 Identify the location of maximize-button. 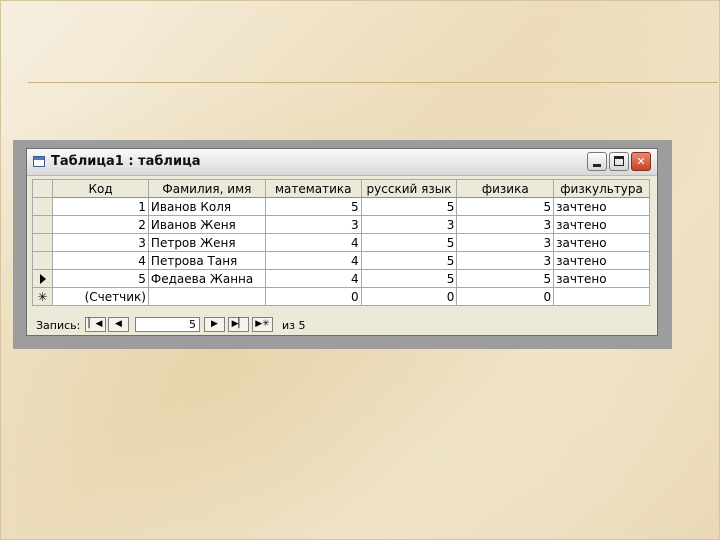
(619, 161).